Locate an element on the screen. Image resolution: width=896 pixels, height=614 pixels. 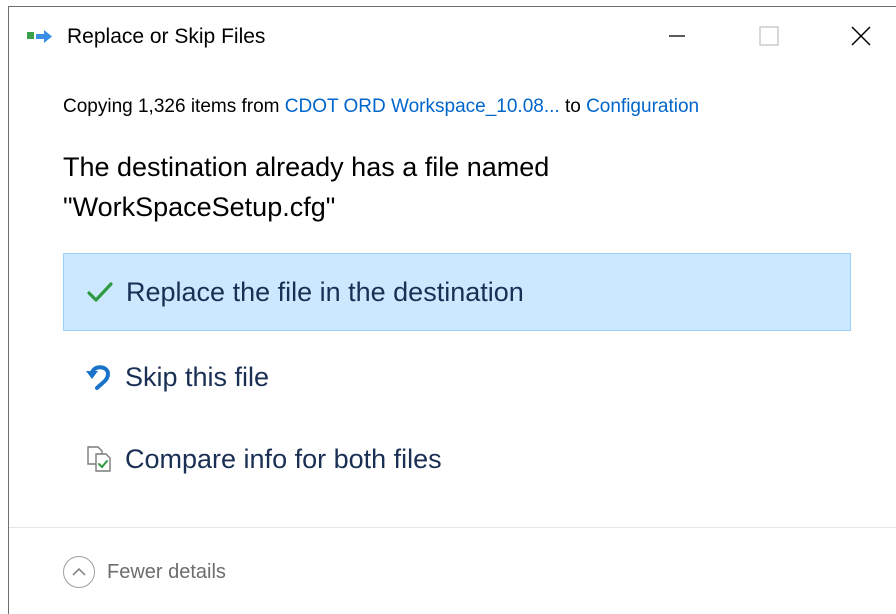
checkmark-icon is located at coordinates (100, 292).